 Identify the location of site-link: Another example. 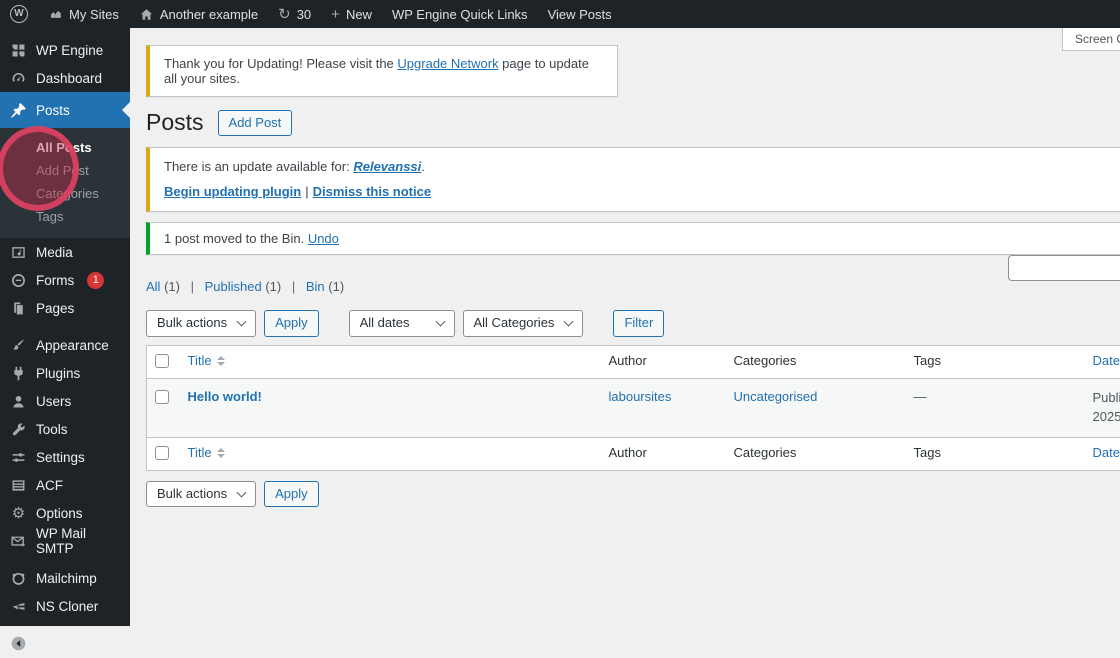
(198, 14).